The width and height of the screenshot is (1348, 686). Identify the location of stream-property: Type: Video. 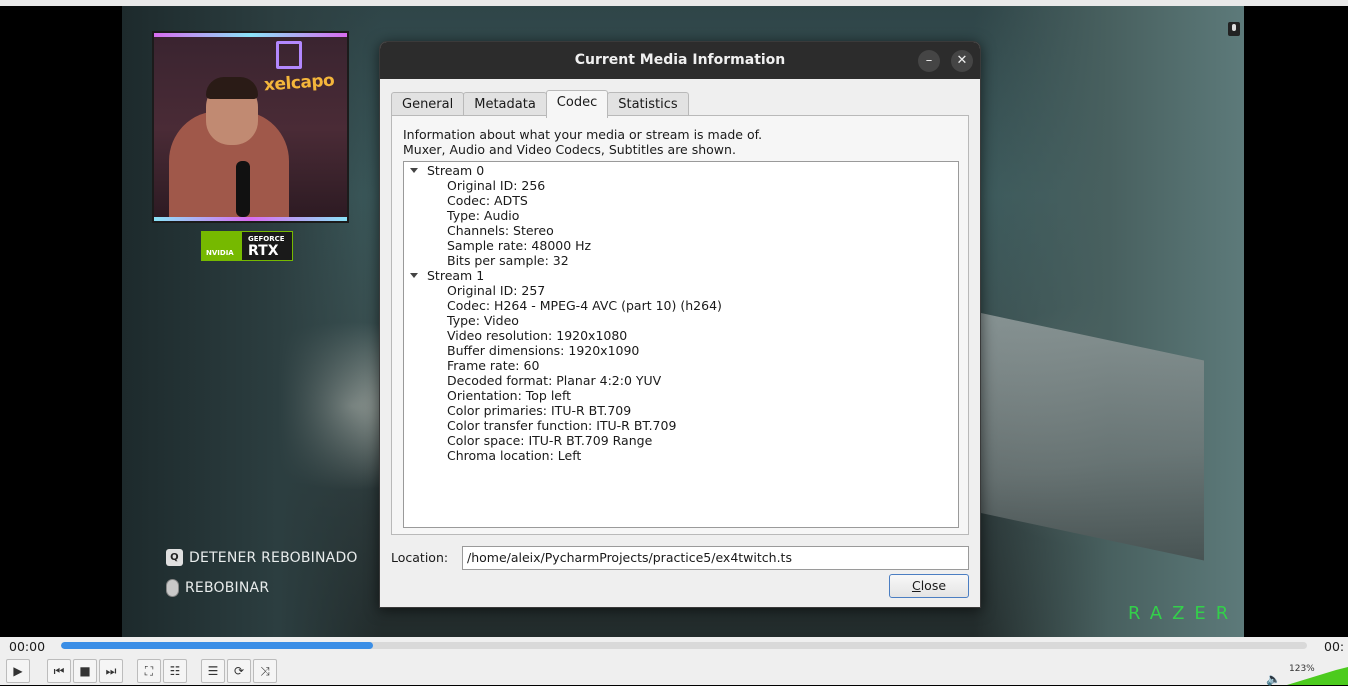
(483, 320).